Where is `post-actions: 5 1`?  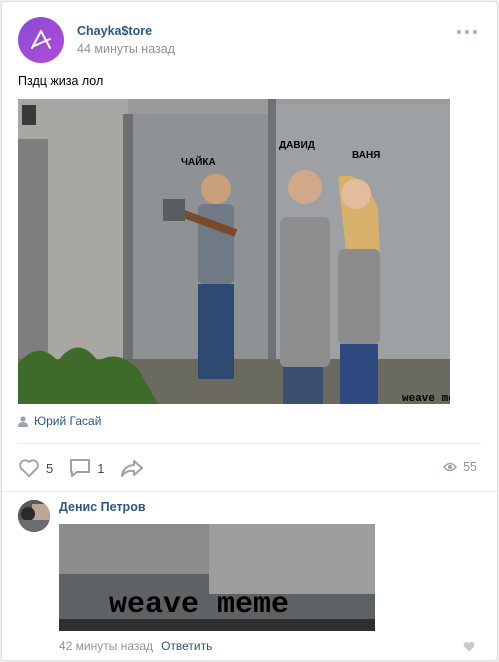
post-actions: 5 1 is located at coordinates (89, 468).